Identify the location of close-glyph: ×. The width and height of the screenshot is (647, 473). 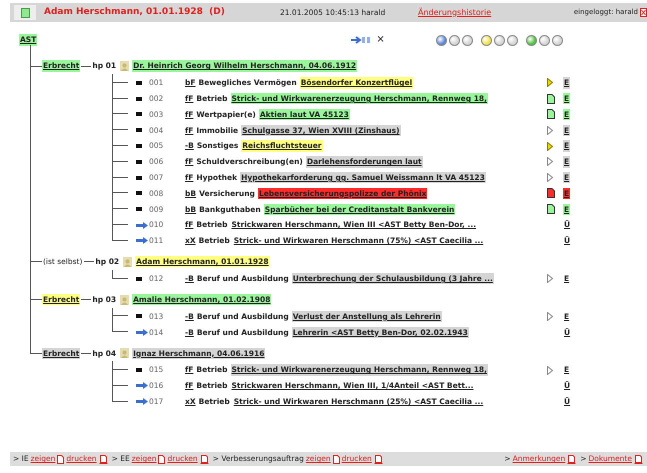
(380, 40).